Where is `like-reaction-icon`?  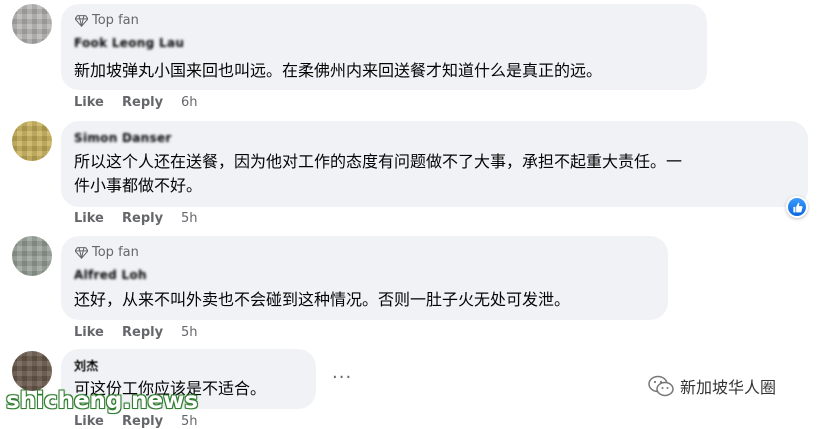
like-reaction-icon is located at coordinates (797, 207).